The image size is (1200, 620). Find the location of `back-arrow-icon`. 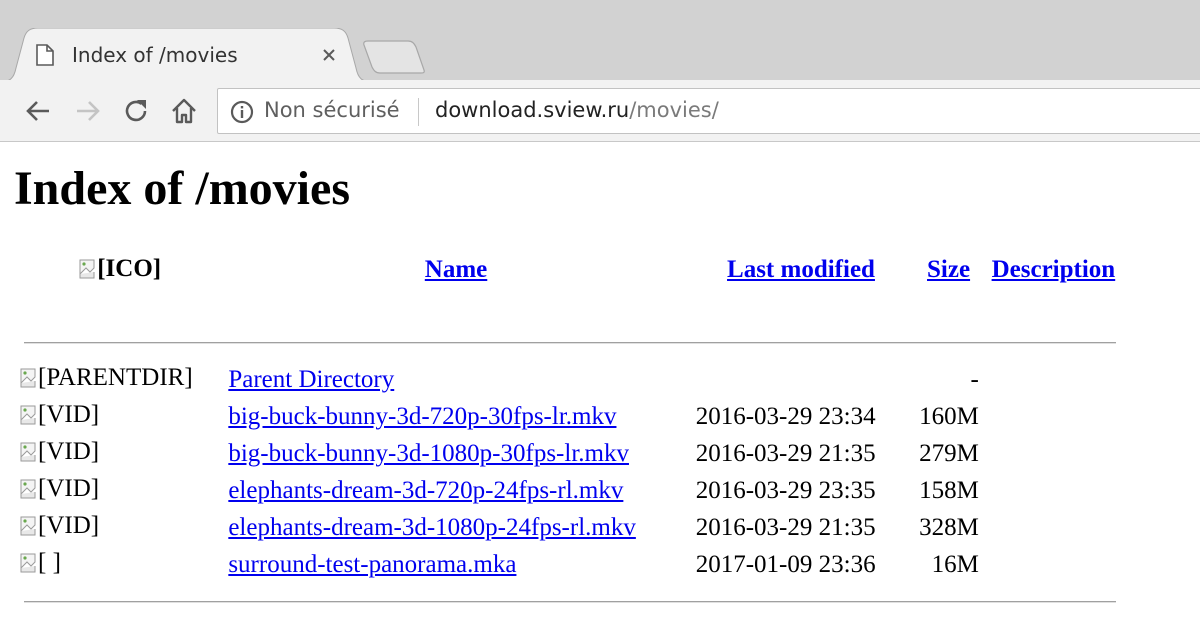

back-arrow-icon is located at coordinates (37, 111).